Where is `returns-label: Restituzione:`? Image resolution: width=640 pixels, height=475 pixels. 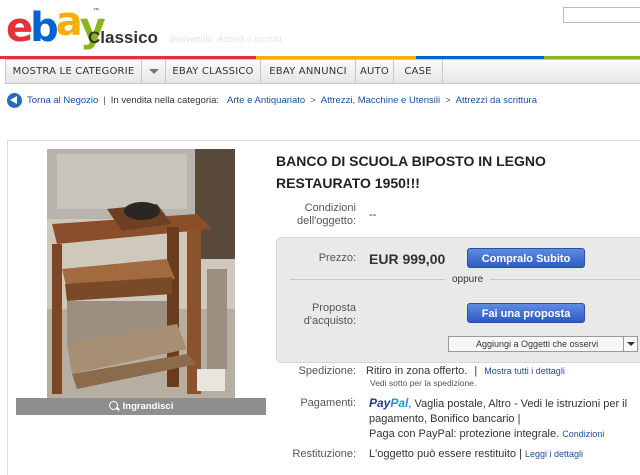 returns-label: Restituzione: is located at coordinates (324, 454).